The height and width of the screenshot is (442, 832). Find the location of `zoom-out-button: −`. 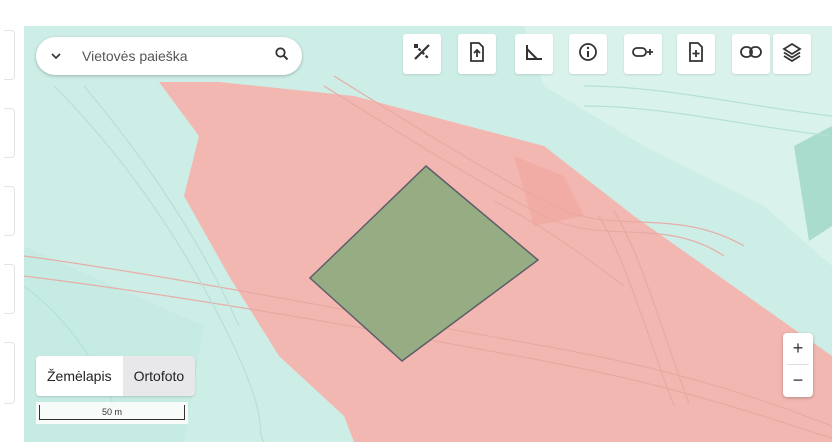

zoom-out-button: − is located at coordinates (798, 380).